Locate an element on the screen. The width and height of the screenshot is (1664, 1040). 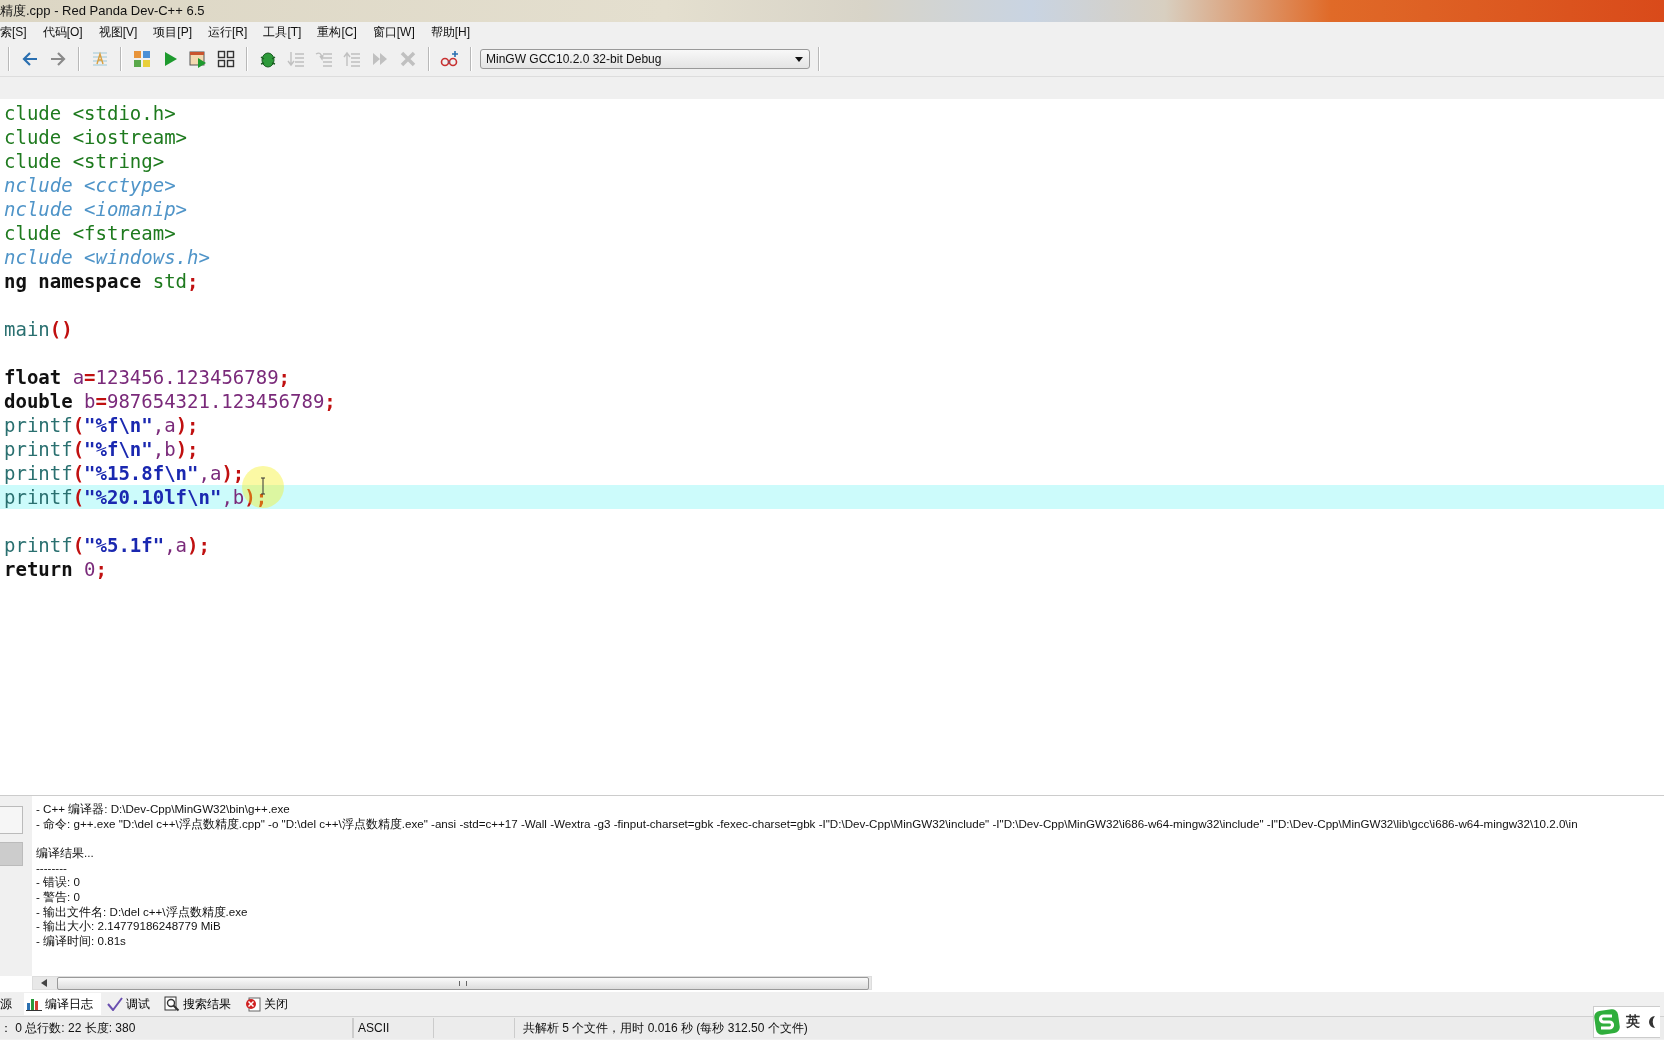
ime-logo-icon is located at coordinates (1607, 1022).